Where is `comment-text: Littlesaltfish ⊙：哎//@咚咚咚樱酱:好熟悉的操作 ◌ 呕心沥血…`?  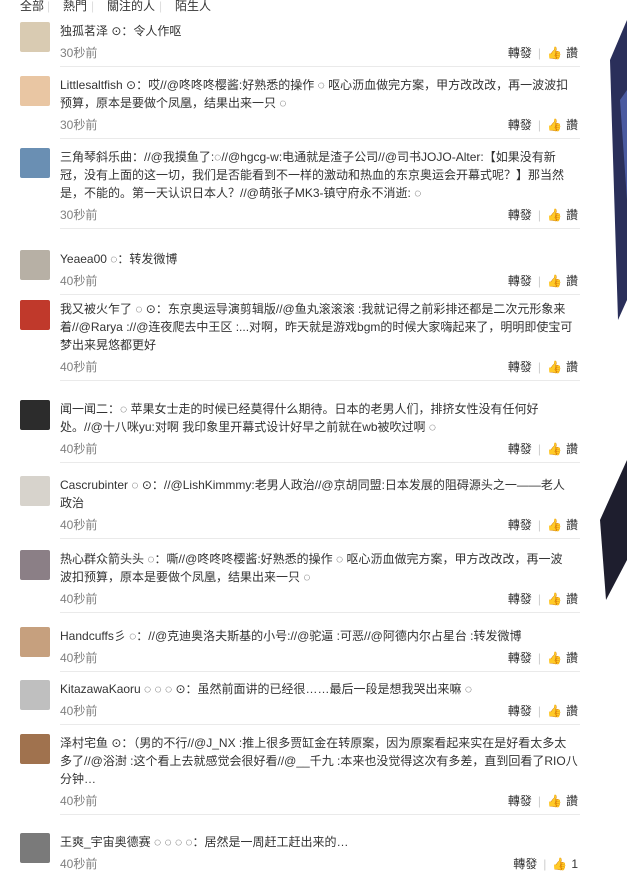
comment-text: Littlesaltfish ⊙：哎//@咚咚咚樱酱:好熟悉的操作 ◌ 呕心沥血… is located at coordinates (322, 94).